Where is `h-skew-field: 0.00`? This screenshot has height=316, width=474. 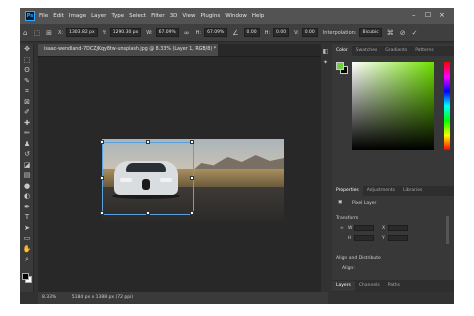 h-skew-field: 0.00 is located at coordinates (281, 32).